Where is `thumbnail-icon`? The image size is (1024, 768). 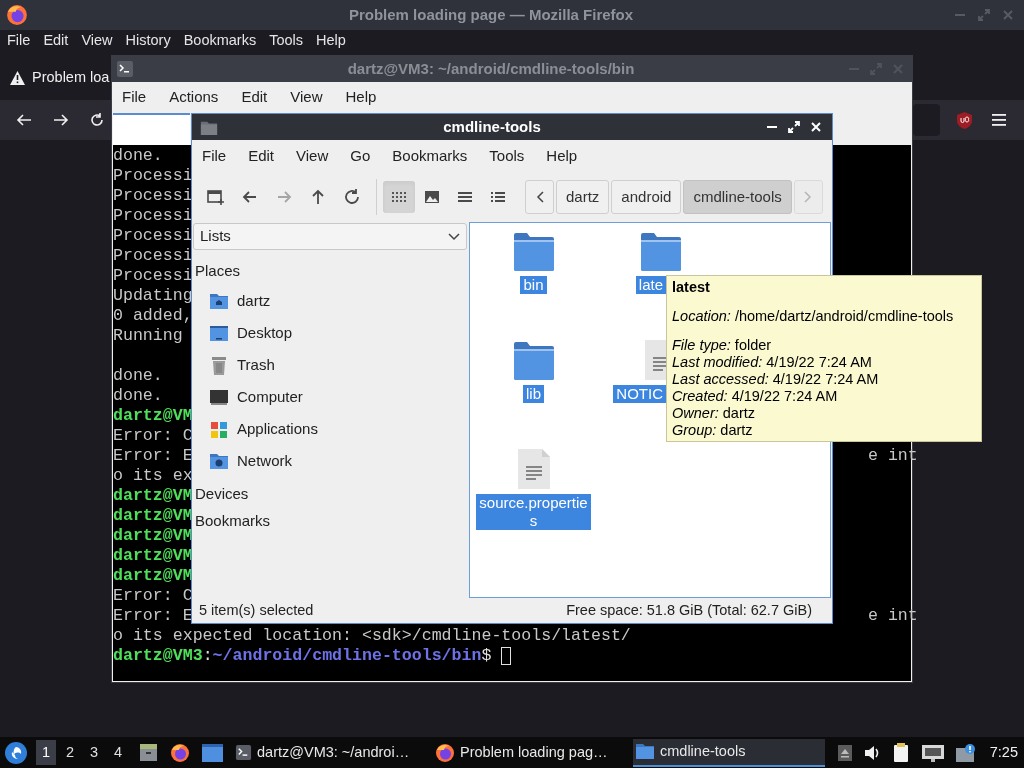
thumbnail-icon is located at coordinates (432, 197).